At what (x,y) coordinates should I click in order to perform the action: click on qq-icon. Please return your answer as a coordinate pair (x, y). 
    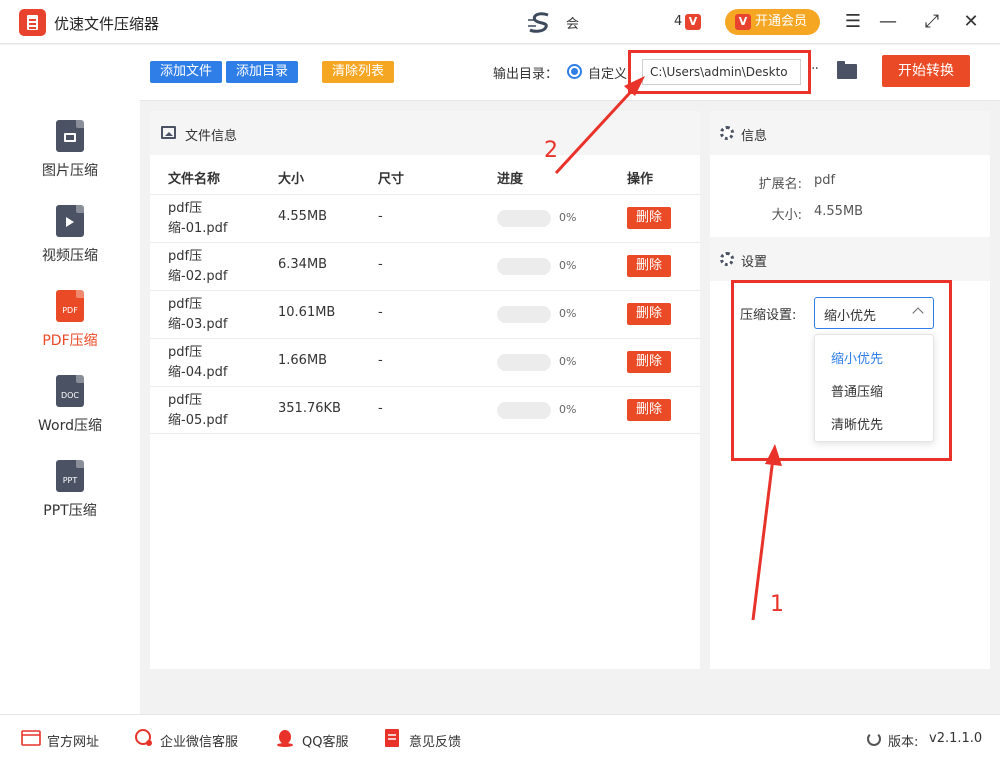
    Looking at the image, I should click on (285, 738).